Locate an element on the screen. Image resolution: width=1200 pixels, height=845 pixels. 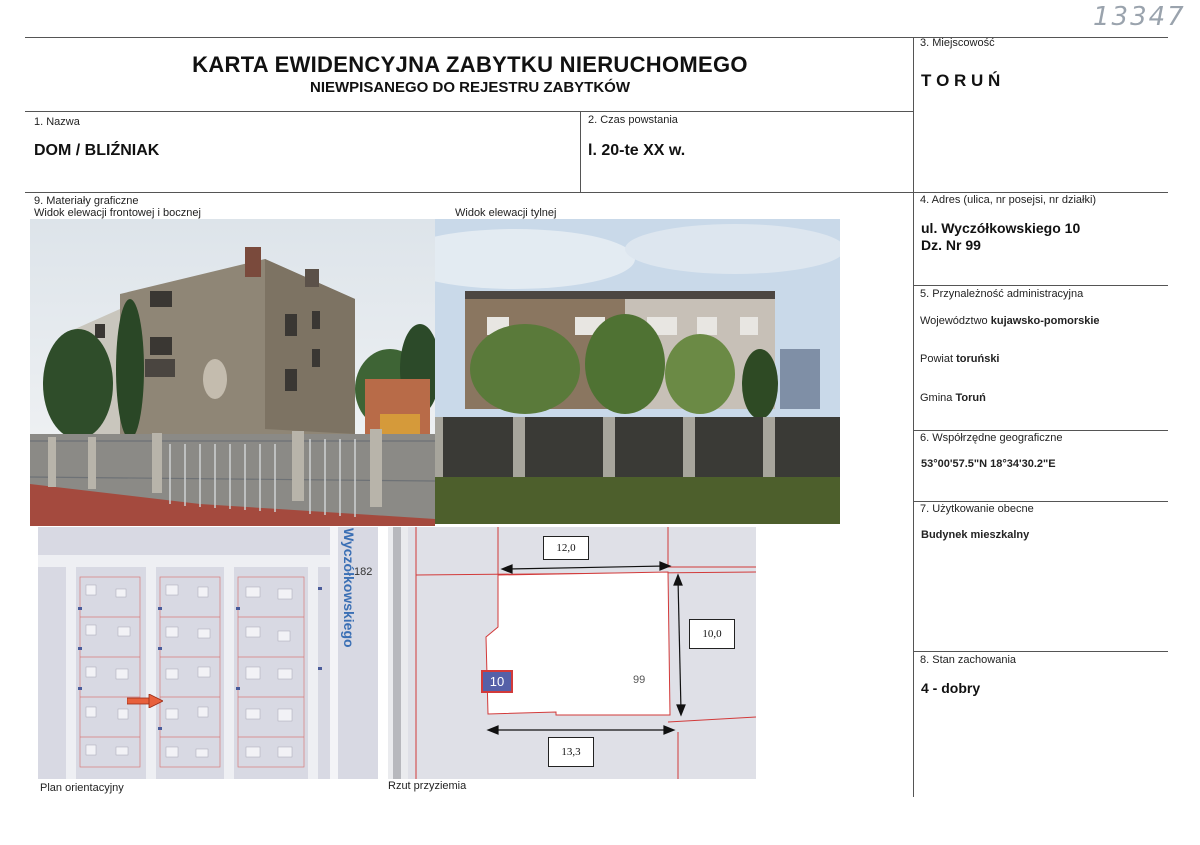
construction-time-value: l. 20-te XX w. is located at coordinates (637, 150).